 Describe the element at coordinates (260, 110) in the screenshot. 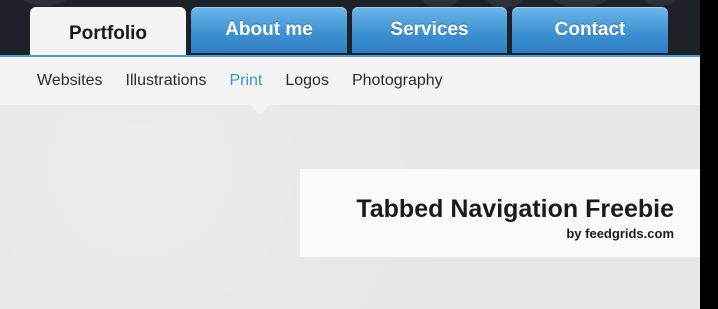

I see `current-item-pointer` at that location.